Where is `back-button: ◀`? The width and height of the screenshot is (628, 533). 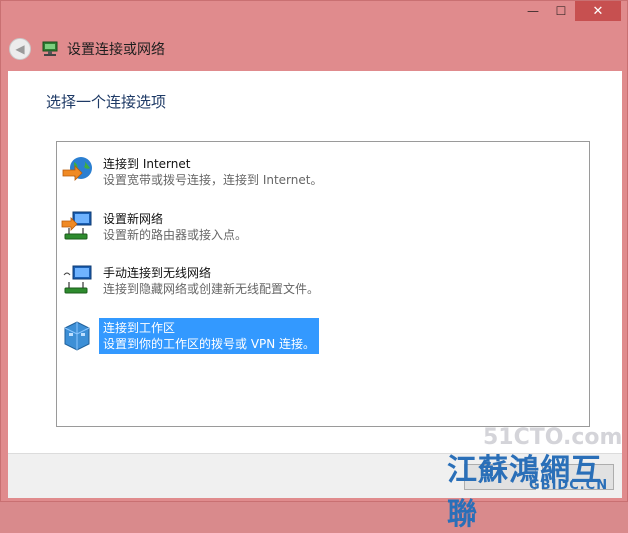 back-button: ◀ is located at coordinates (20, 49).